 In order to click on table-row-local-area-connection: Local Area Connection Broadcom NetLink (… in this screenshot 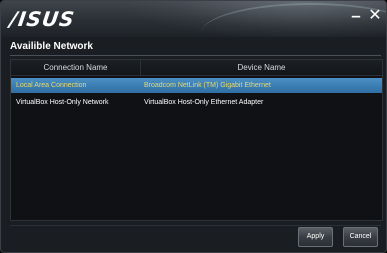, I will do `click(196, 85)`.